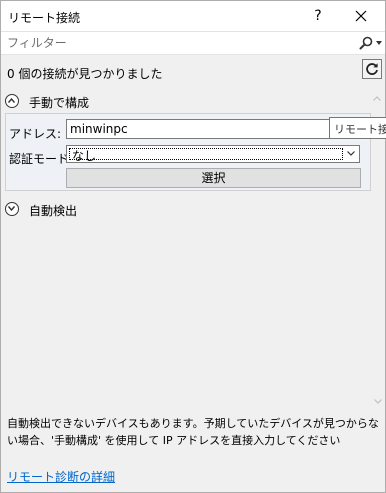 Image resolution: width=386 pixels, height=493 pixels. What do you see at coordinates (84, 156) in the screenshot?
I see `auth-mode-value: なし` at bounding box center [84, 156].